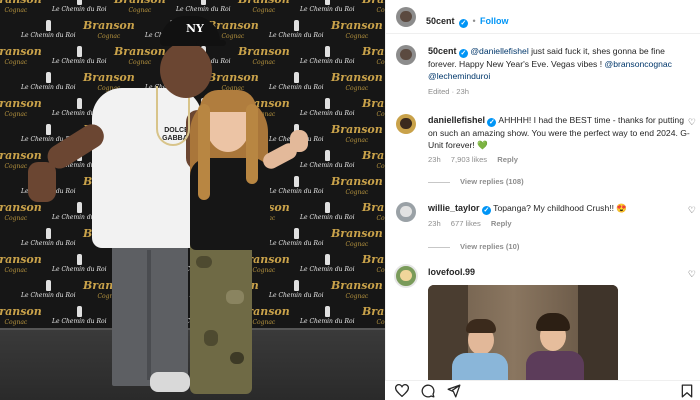 The width and height of the screenshot is (700, 400). What do you see at coordinates (440, 21) in the screenshot?
I see `author-username: 50cent` at bounding box center [440, 21].